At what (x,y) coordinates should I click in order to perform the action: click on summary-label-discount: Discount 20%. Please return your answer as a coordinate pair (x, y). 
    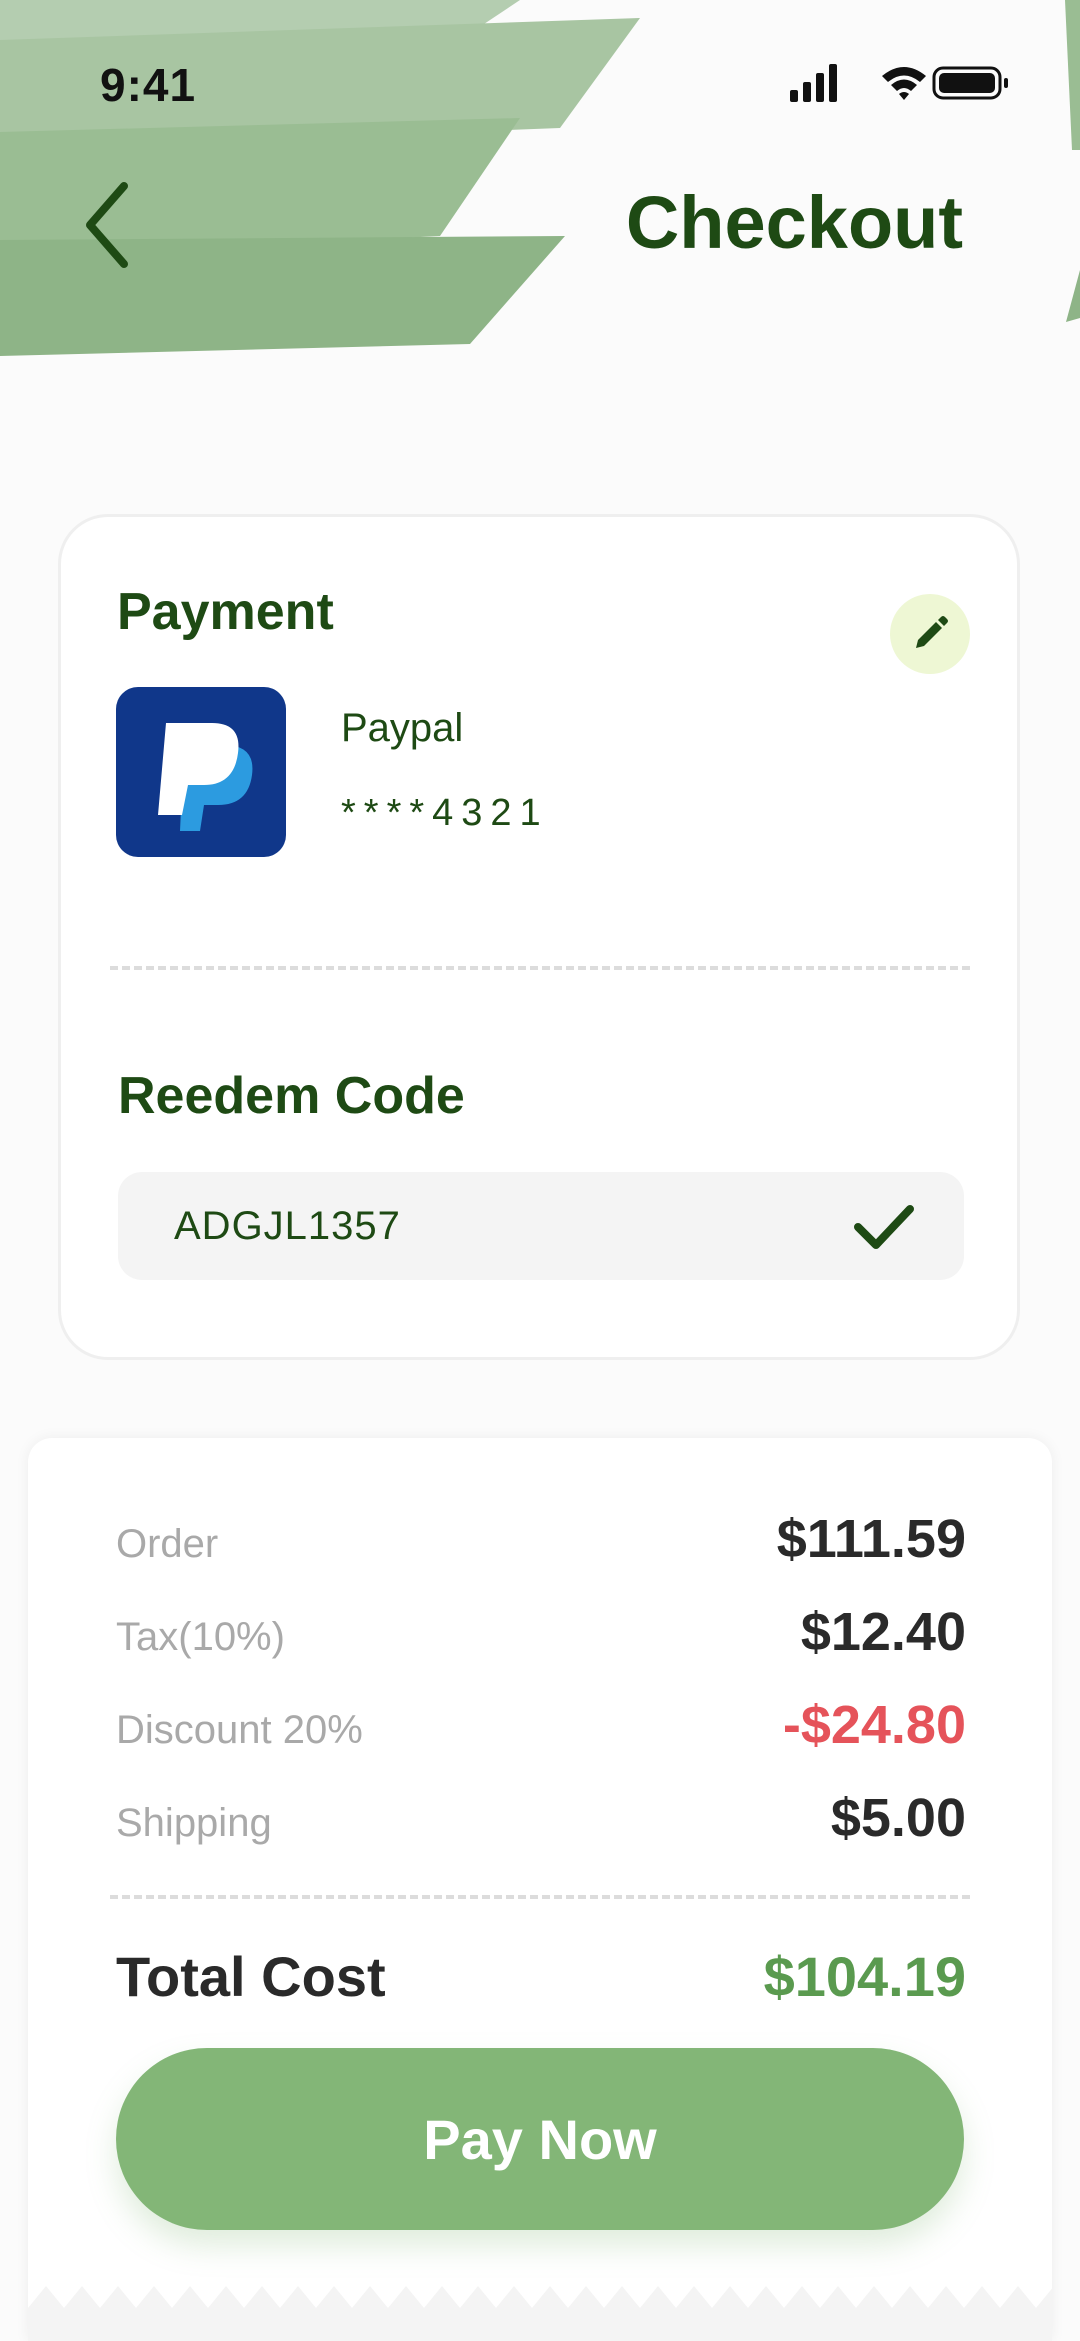
    Looking at the image, I should click on (239, 1730).